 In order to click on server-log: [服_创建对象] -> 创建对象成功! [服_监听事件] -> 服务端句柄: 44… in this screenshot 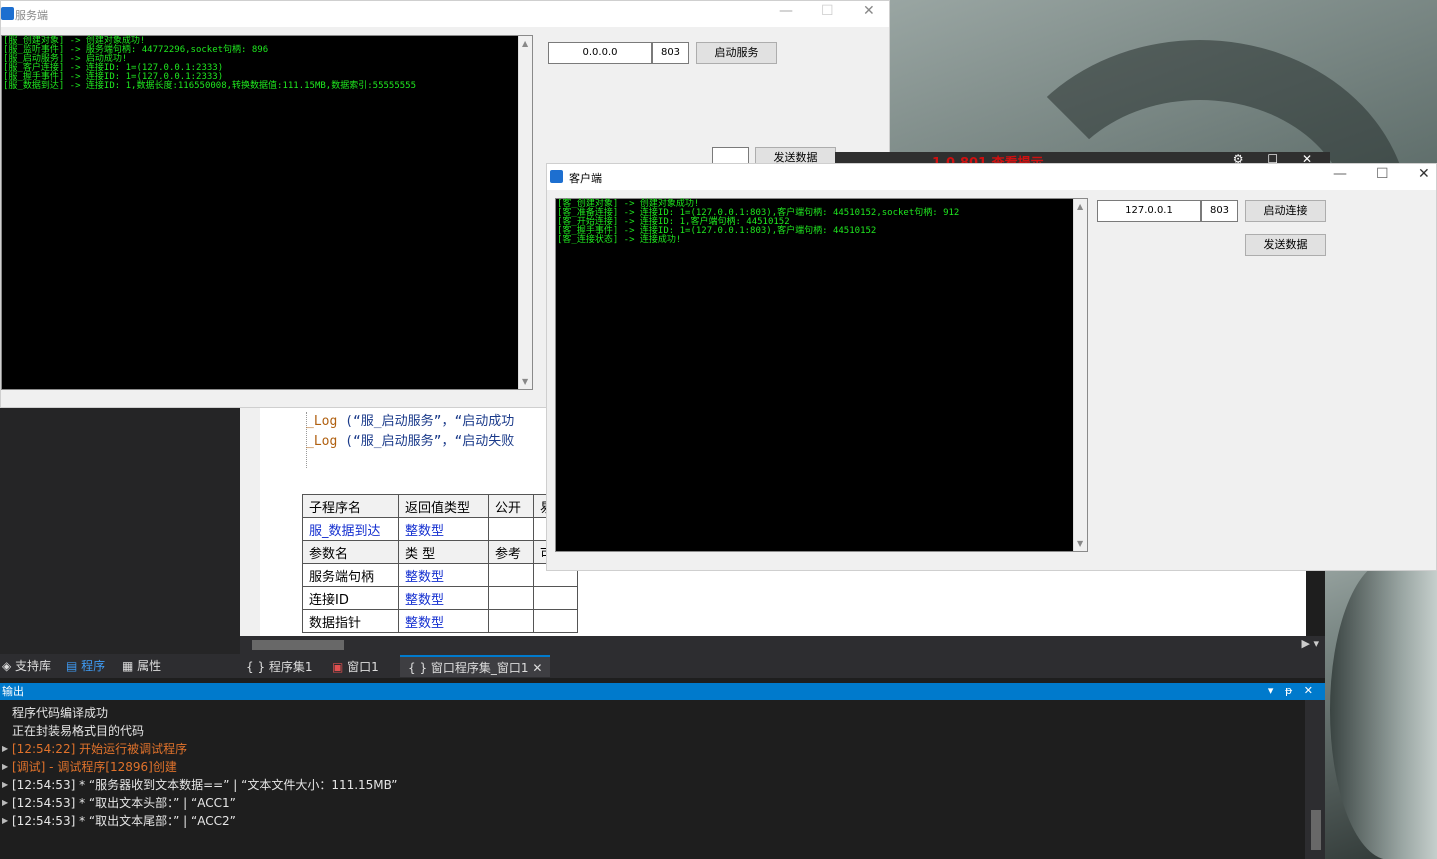, I will do `click(209, 64)`.